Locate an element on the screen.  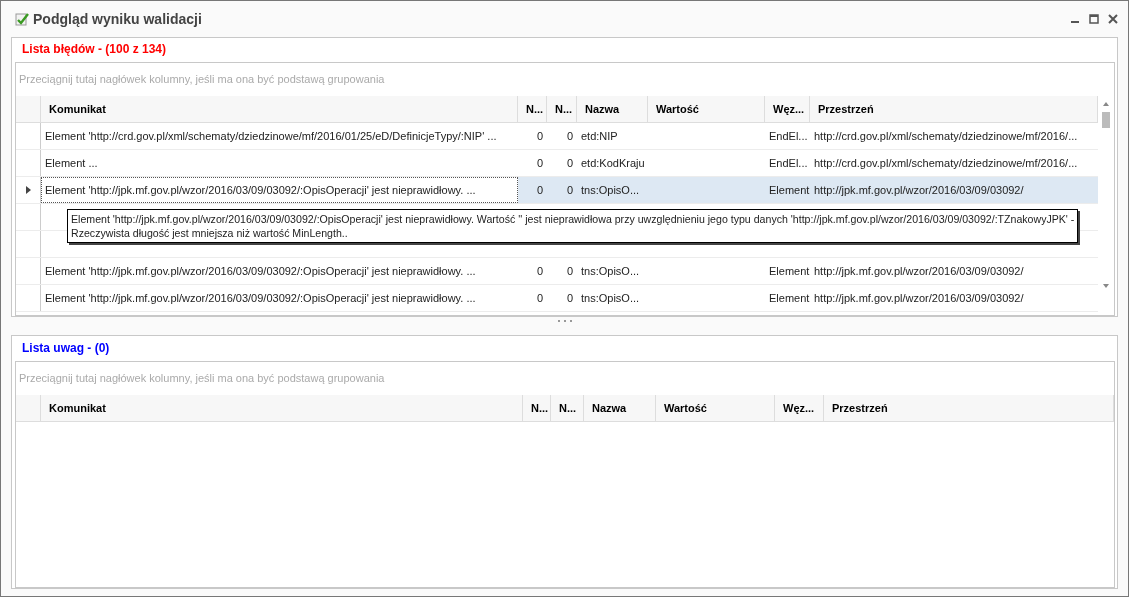
tooltip: Element 'http://jpk.mf.gov.pl/wzor/2016/03/09/03092/:OpisOperacji' jest nieprawidłowy. Wartość '' jest nieprawidłowa przy uwzględnieniu jego typu danych 'http://jpk.mf.gov.pl/wzor/2016/03/09/03092/:TZnakowyJPK' - Rzeczywista długość jest mniejsza niż wartość MinLength.. is located at coordinates (573, 226).